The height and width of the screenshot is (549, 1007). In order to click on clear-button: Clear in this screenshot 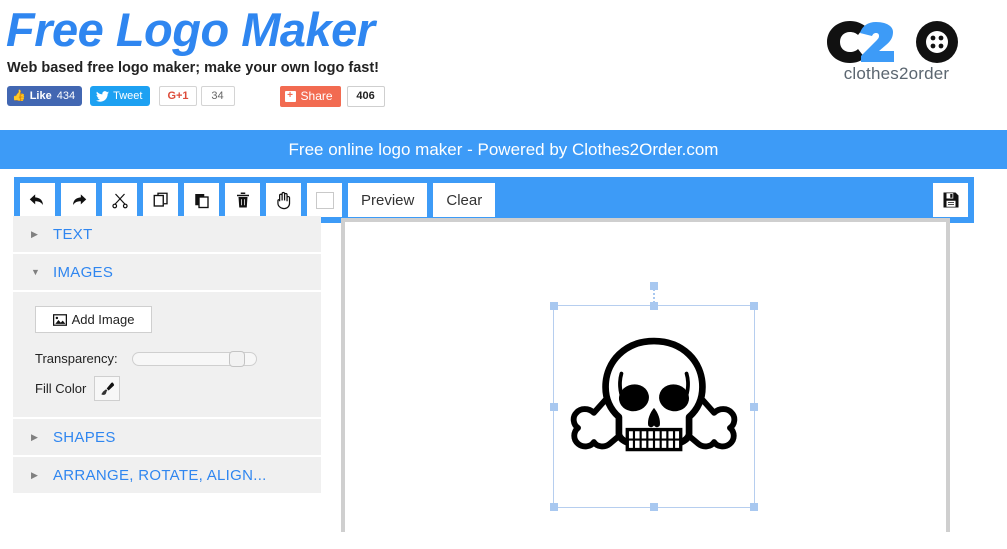, I will do `click(464, 200)`.